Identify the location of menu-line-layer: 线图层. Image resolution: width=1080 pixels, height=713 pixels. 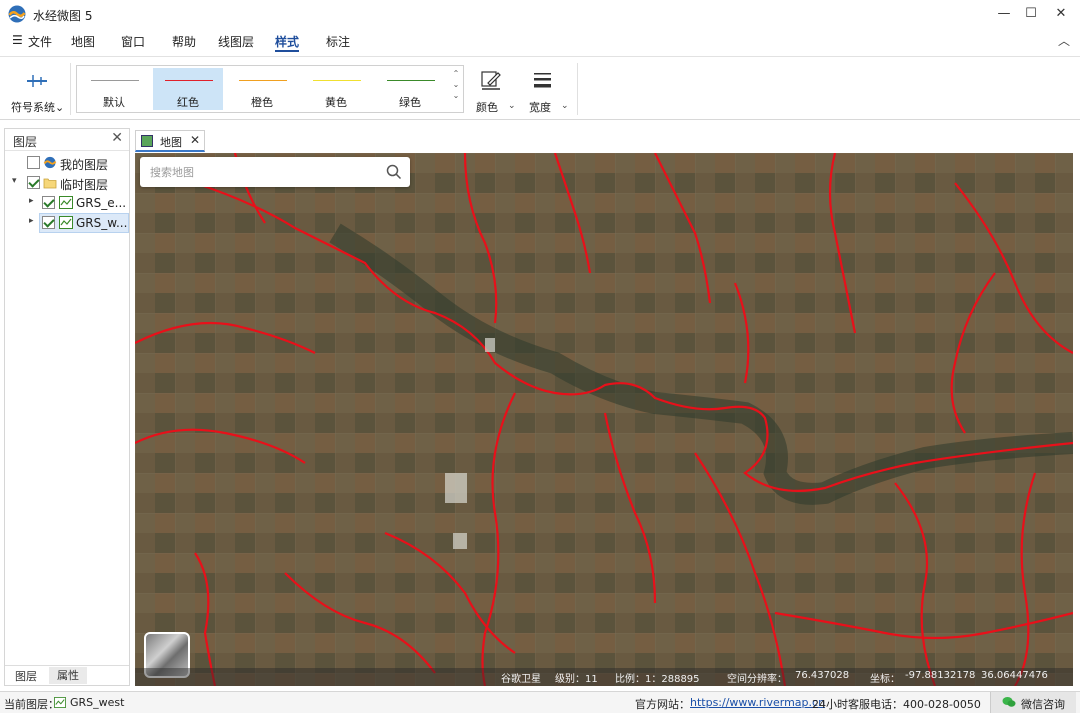
(236, 41).